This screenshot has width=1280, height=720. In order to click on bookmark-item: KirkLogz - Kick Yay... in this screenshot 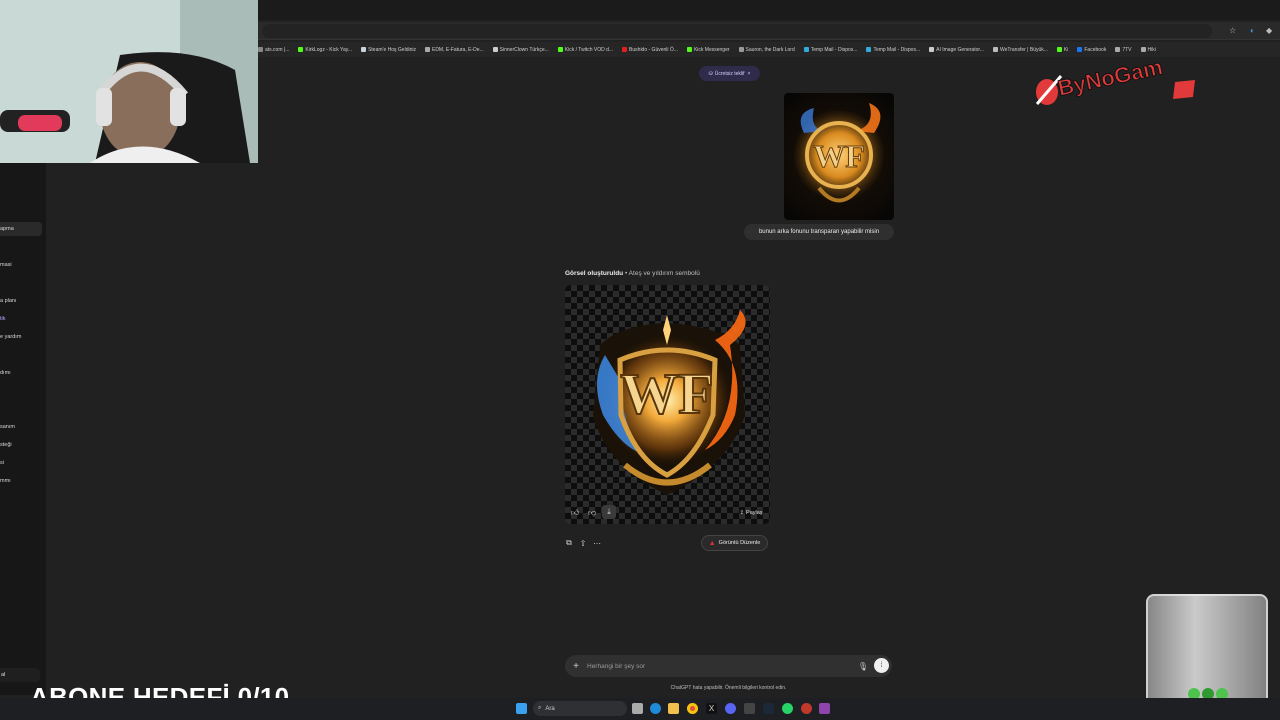, I will do `click(325, 50)`.